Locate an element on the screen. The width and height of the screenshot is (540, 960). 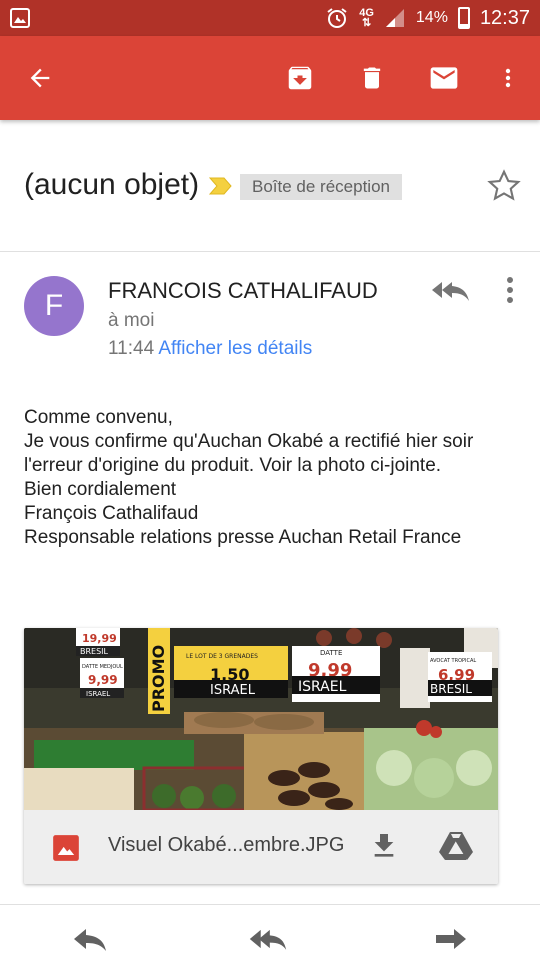
sign-israel-small: ISRAEL is located at coordinates (98, 694).